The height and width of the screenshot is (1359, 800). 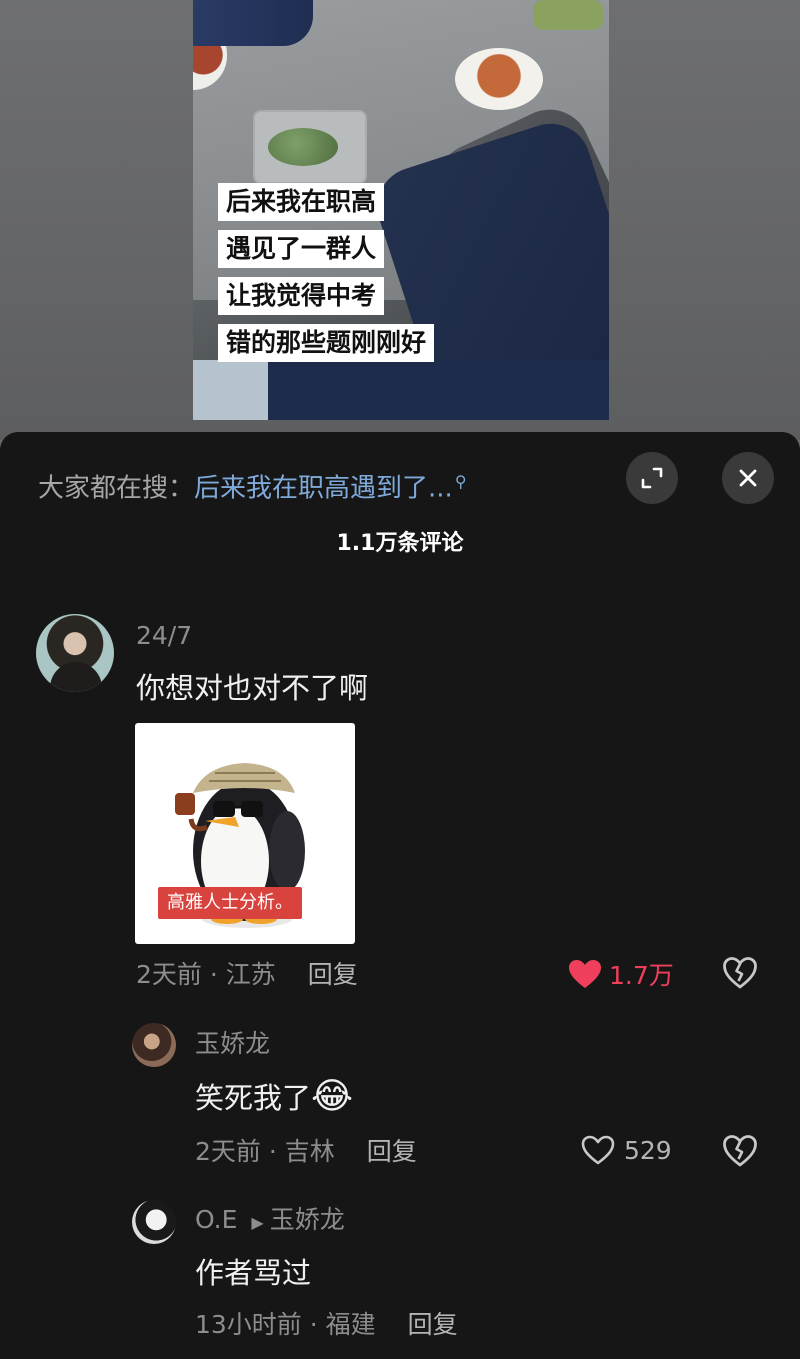 I want to click on comment-text-body: 笑死我了, so click(x=253, y=1098).